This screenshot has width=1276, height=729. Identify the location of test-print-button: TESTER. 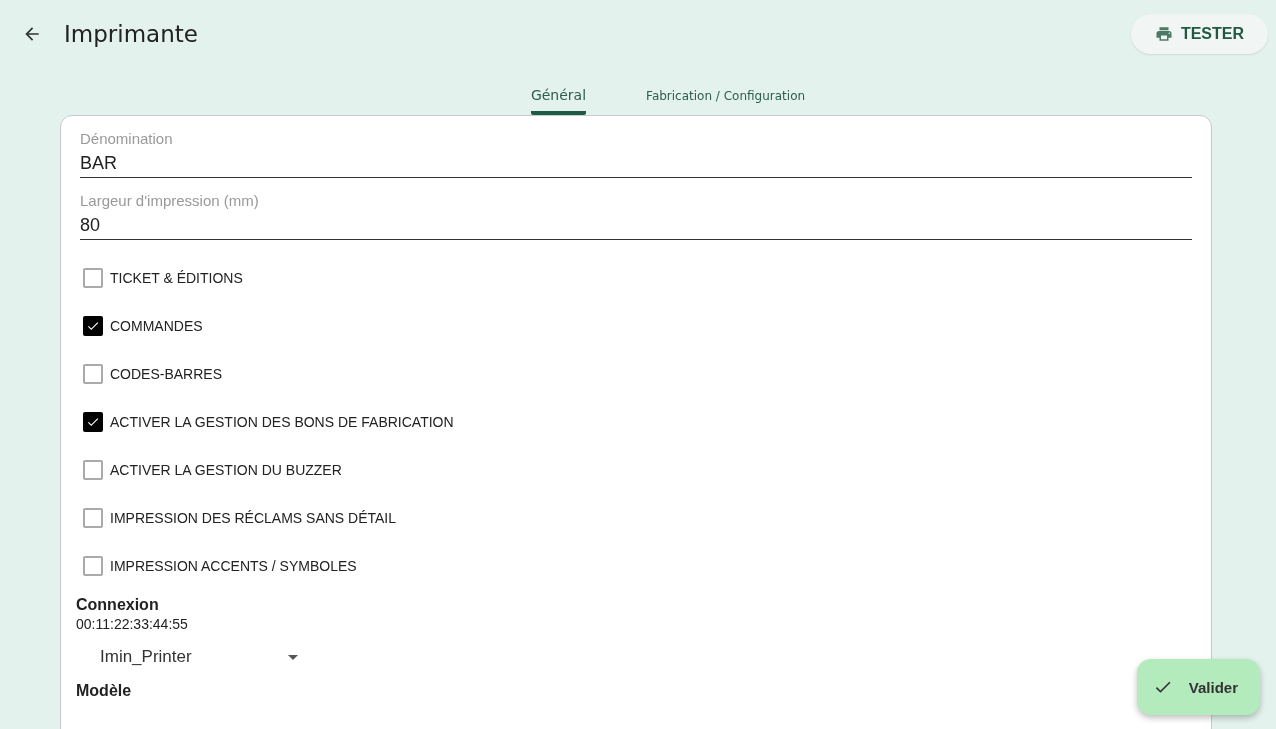
(1199, 34).